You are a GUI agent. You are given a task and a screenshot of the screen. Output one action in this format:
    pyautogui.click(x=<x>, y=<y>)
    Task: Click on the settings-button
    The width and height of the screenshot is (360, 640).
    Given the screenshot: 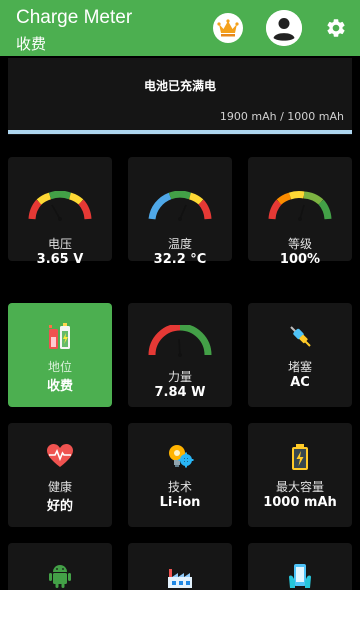 What is the action you would take?
    pyautogui.click(x=336, y=28)
    